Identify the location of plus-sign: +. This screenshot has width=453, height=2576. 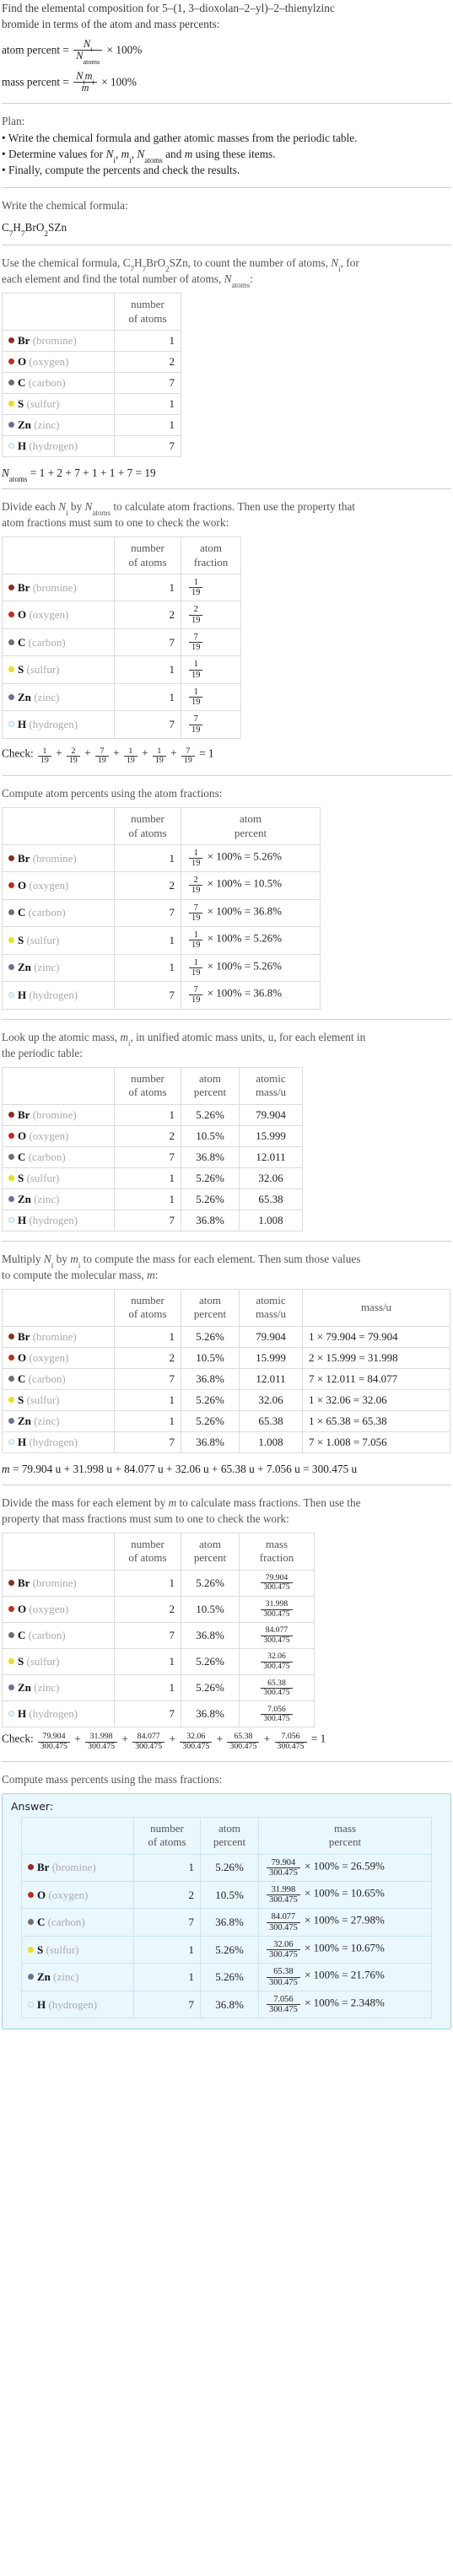
(59, 753).